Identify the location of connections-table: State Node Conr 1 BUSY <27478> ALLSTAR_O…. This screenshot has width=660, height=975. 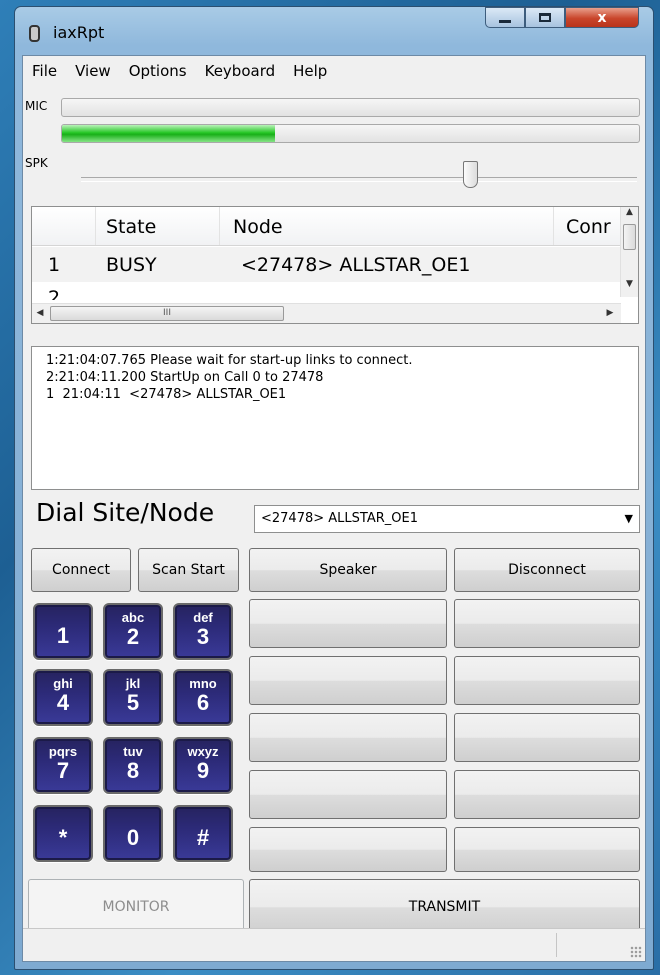
(335, 265).